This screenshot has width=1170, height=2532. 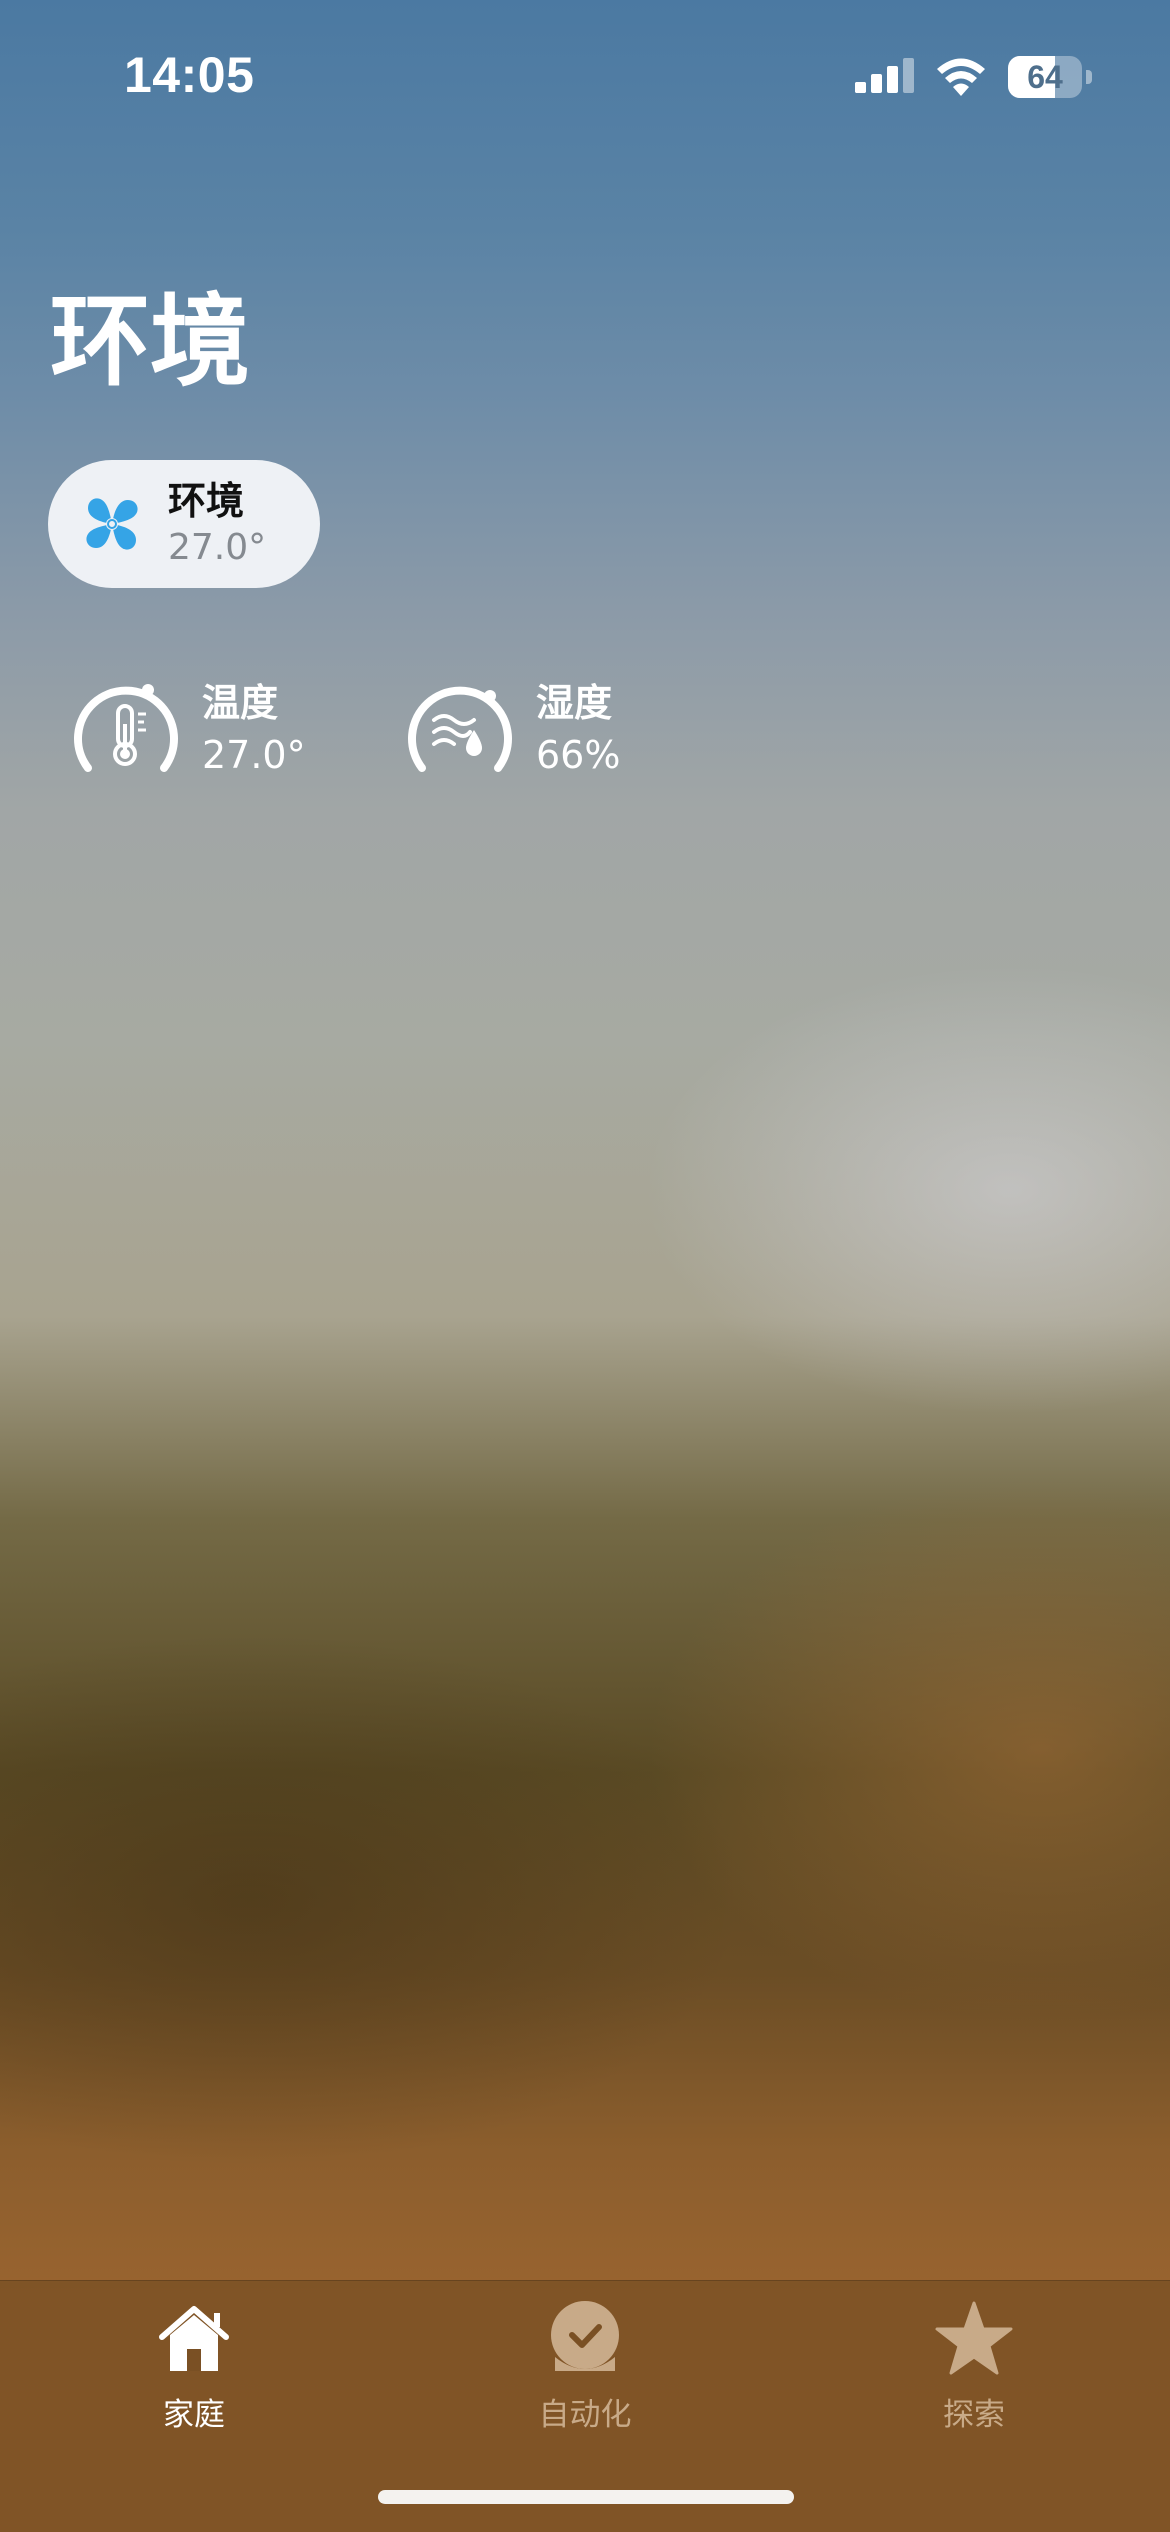 What do you see at coordinates (184, 524) in the screenshot?
I see `room-tile: 环境 27.0°` at bounding box center [184, 524].